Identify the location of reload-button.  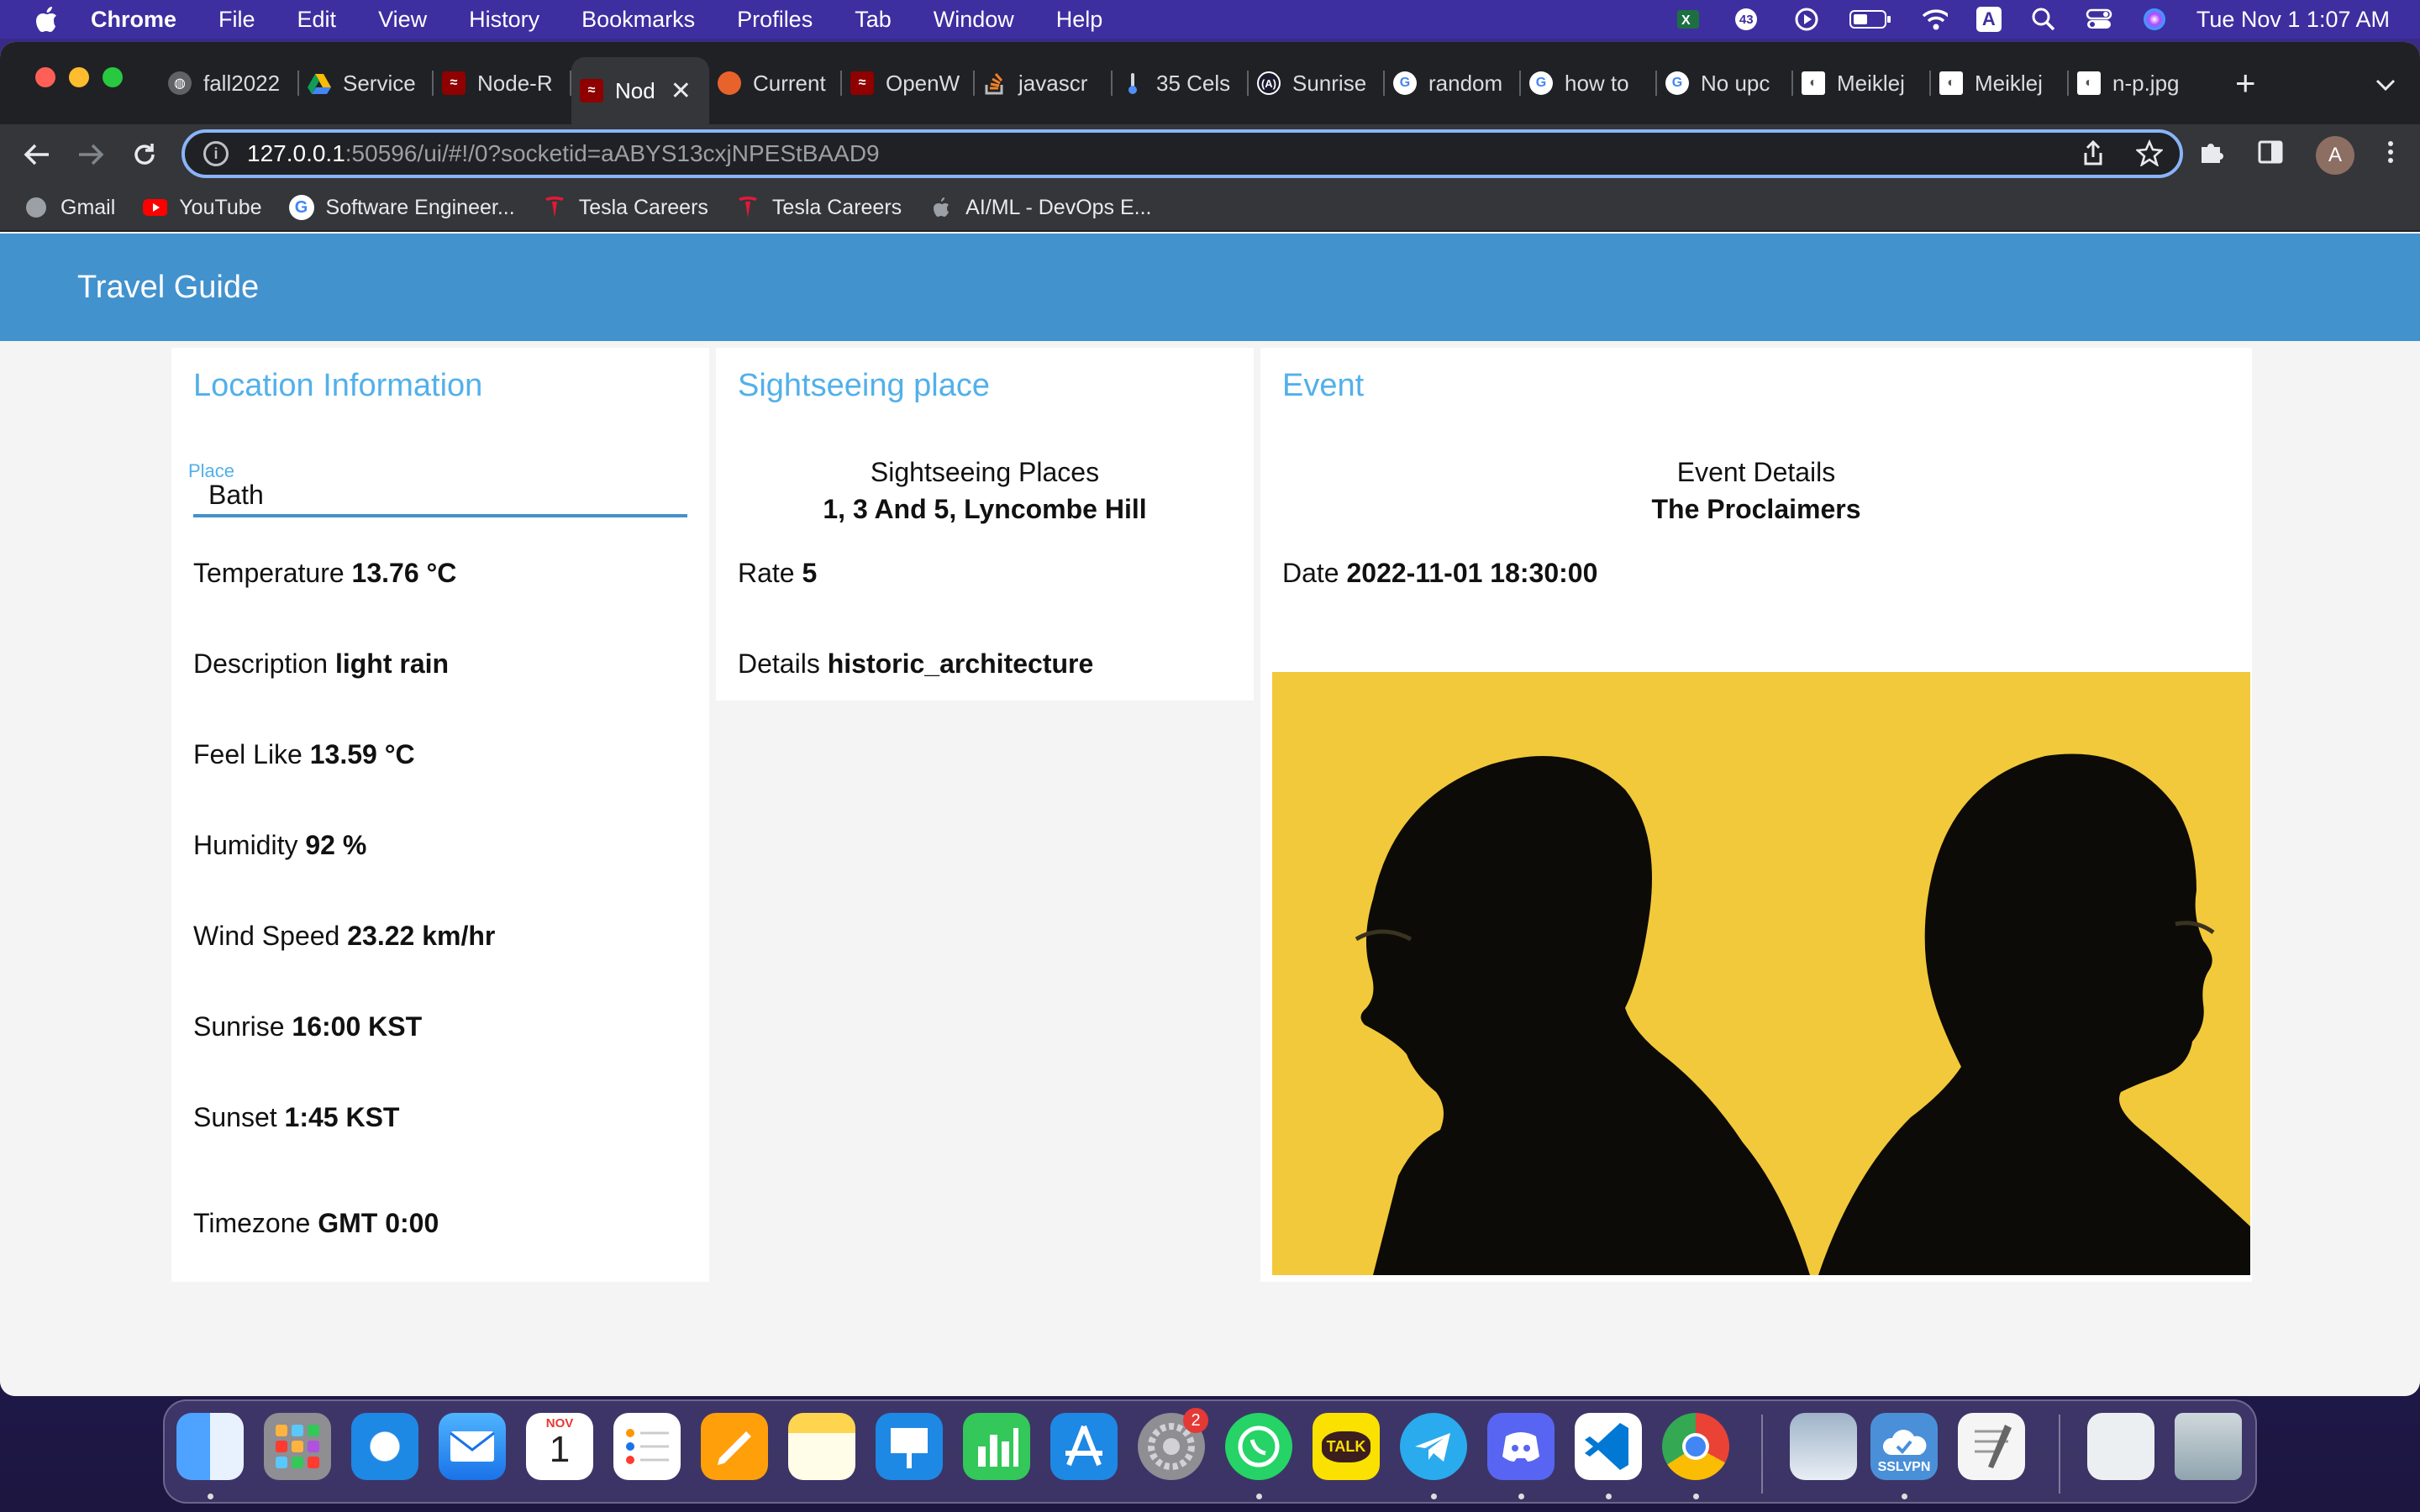
(144, 154).